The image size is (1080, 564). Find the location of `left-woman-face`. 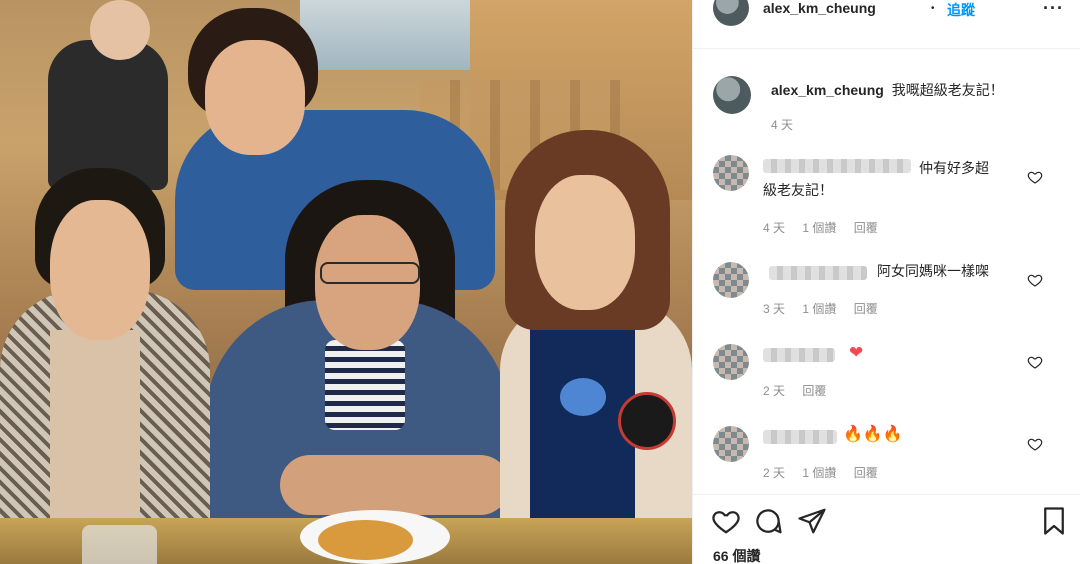

left-woman-face is located at coordinates (100, 270).